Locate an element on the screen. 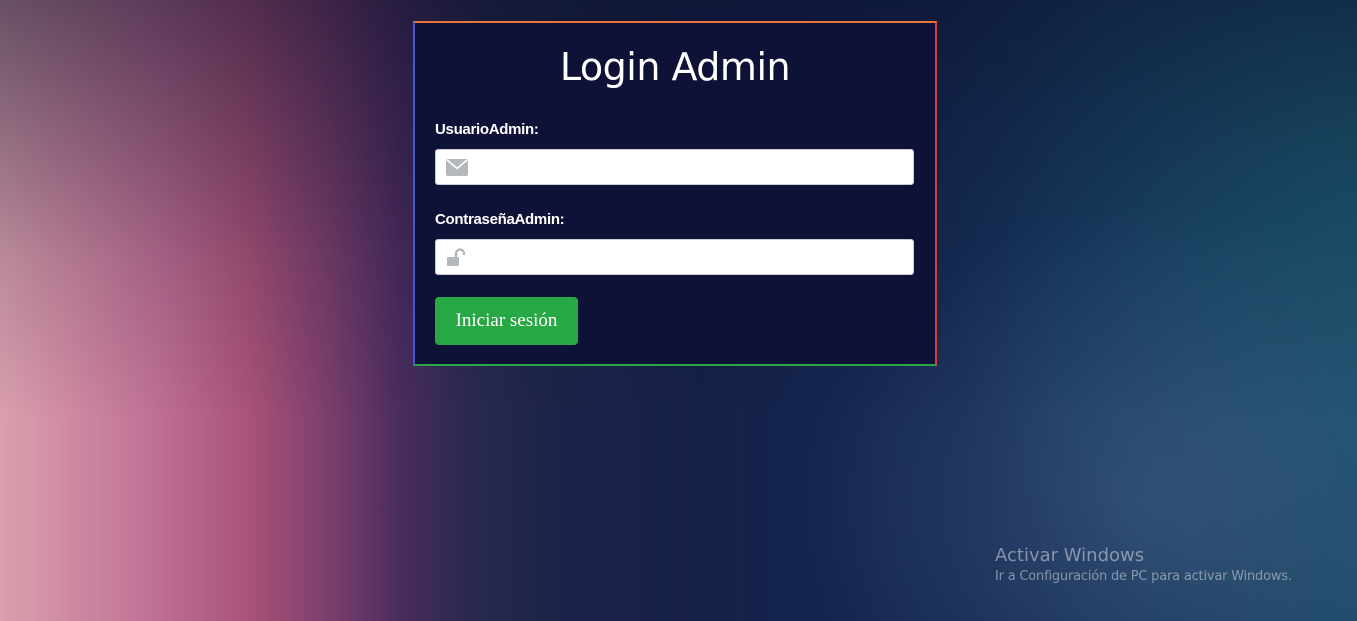 The height and width of the screenshot is (621, 1357). password-input is located at coordinates (693, 257).